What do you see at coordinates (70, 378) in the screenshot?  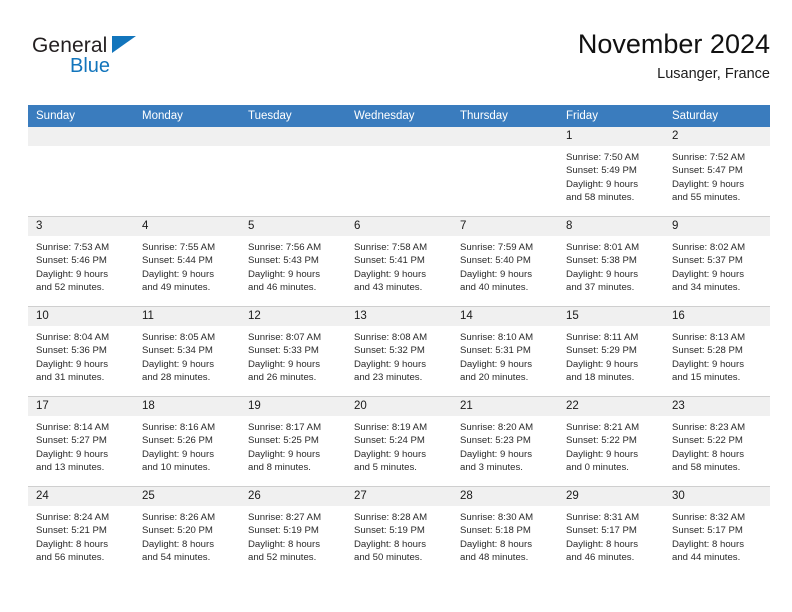 I see `daylight-duration-line2: and 31 minutes.` at bounding box center [70, 378].